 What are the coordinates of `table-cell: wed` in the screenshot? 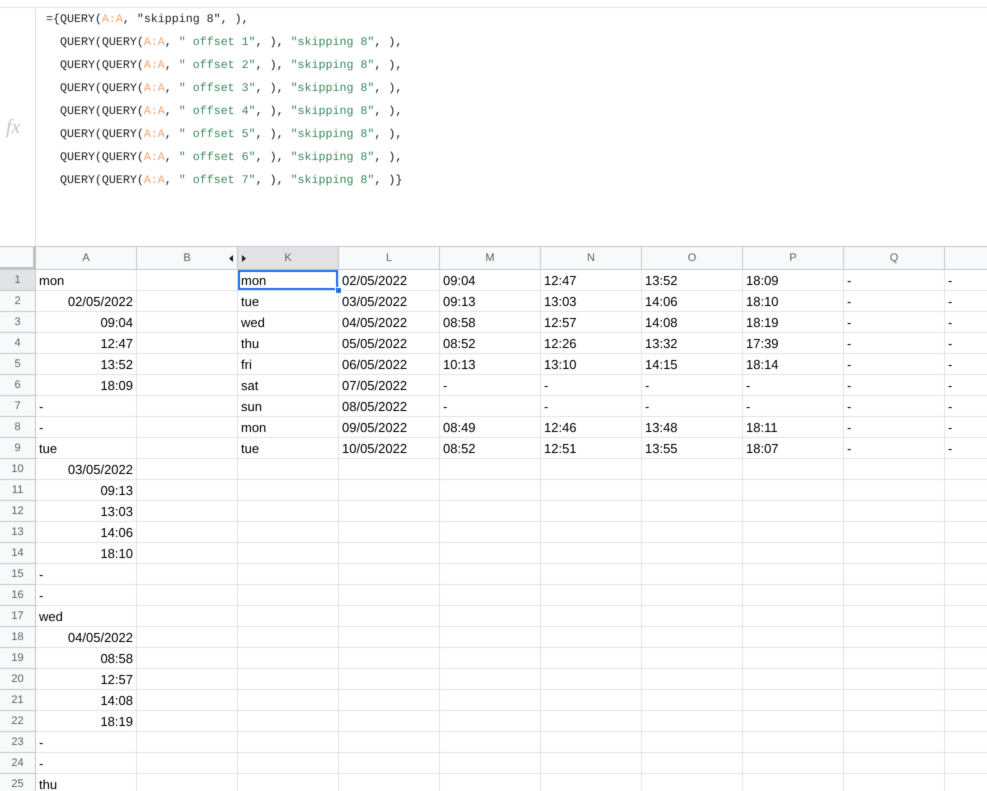 It's located at (288, 321).